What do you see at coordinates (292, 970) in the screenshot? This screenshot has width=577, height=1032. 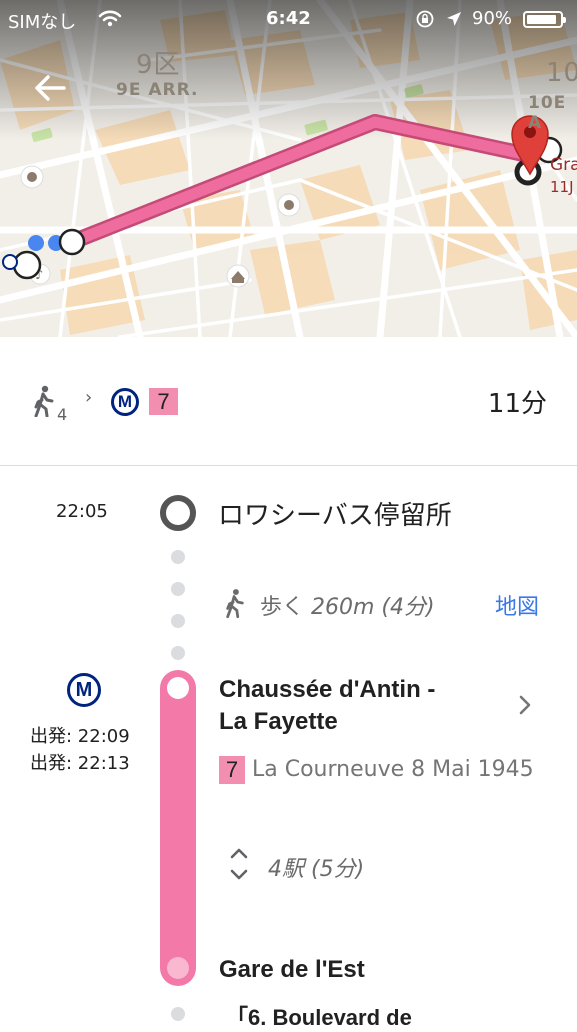 I see `alight-station-name: Gare de l'Est` at bounding box center [292, 970].